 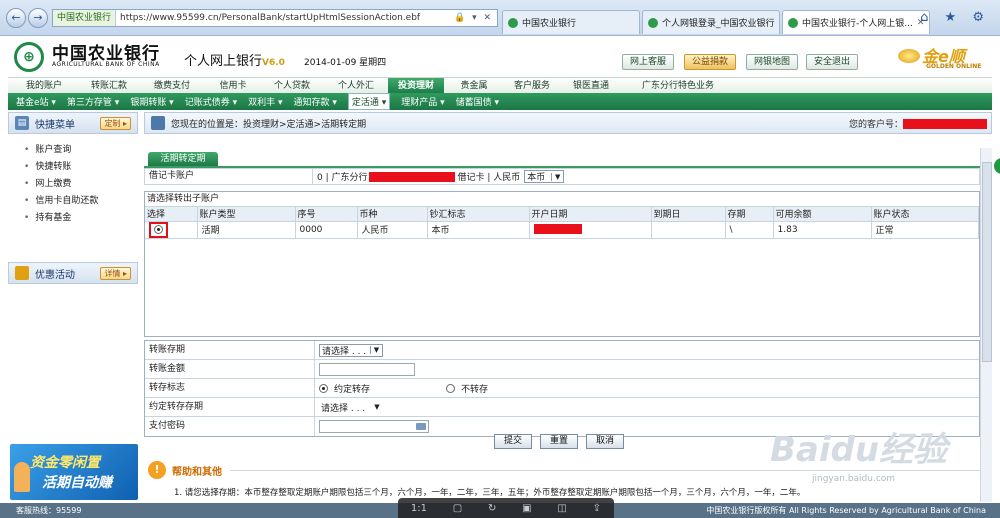 What do you see at coordinates (265, 101) in the screenshot?
I see `subnav-shuanglifeng: 双利丰 ▾` at bounding box center [265, 101].